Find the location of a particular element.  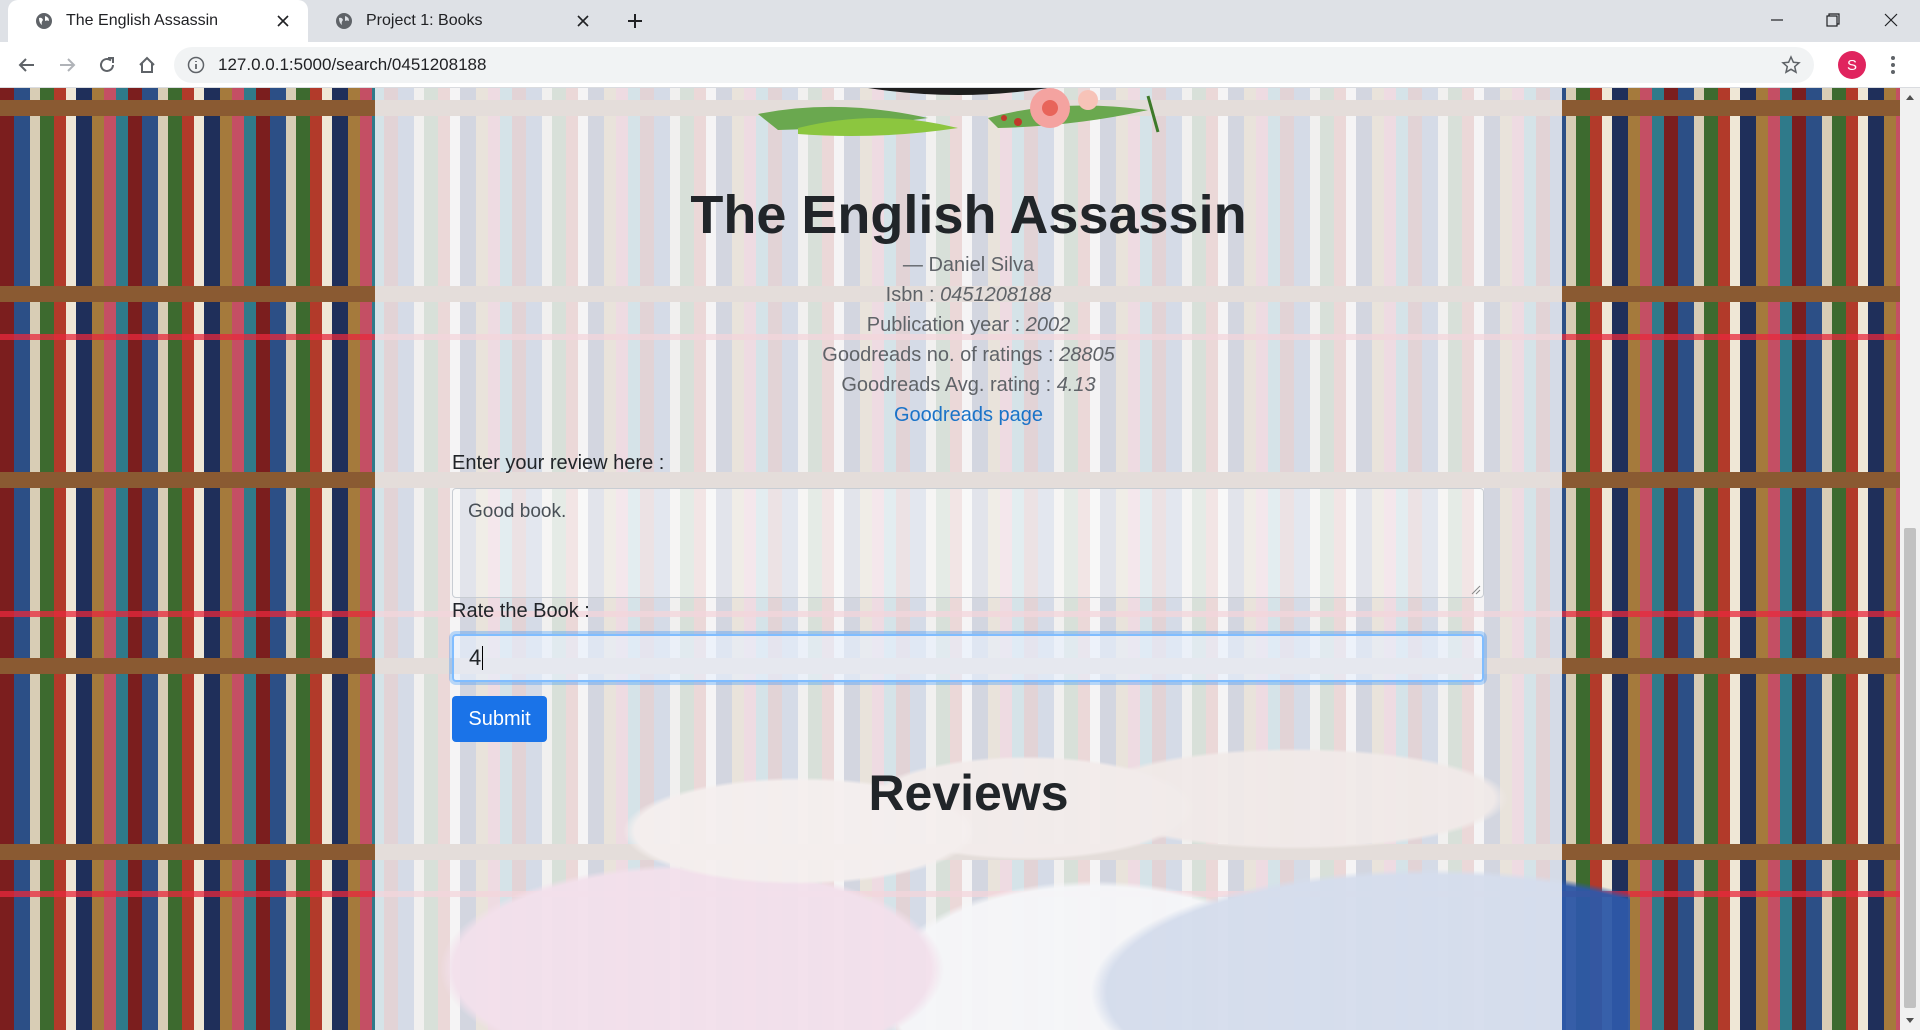

publication-year-row: Publication year : 2002 is located at coordinates (968, 325).